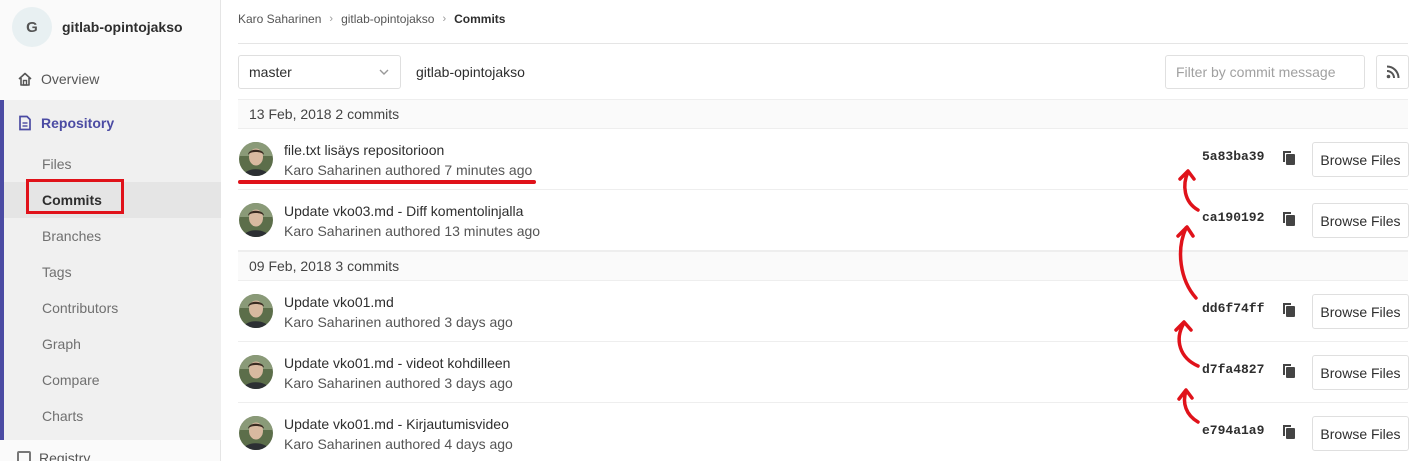 The height and width of the screenshot is (461, 1422). What do you see at coordinates (112, 308) in the screenshot?
I see `sidebar-item-contributors: Contributors` at bounding box center [112, 308].